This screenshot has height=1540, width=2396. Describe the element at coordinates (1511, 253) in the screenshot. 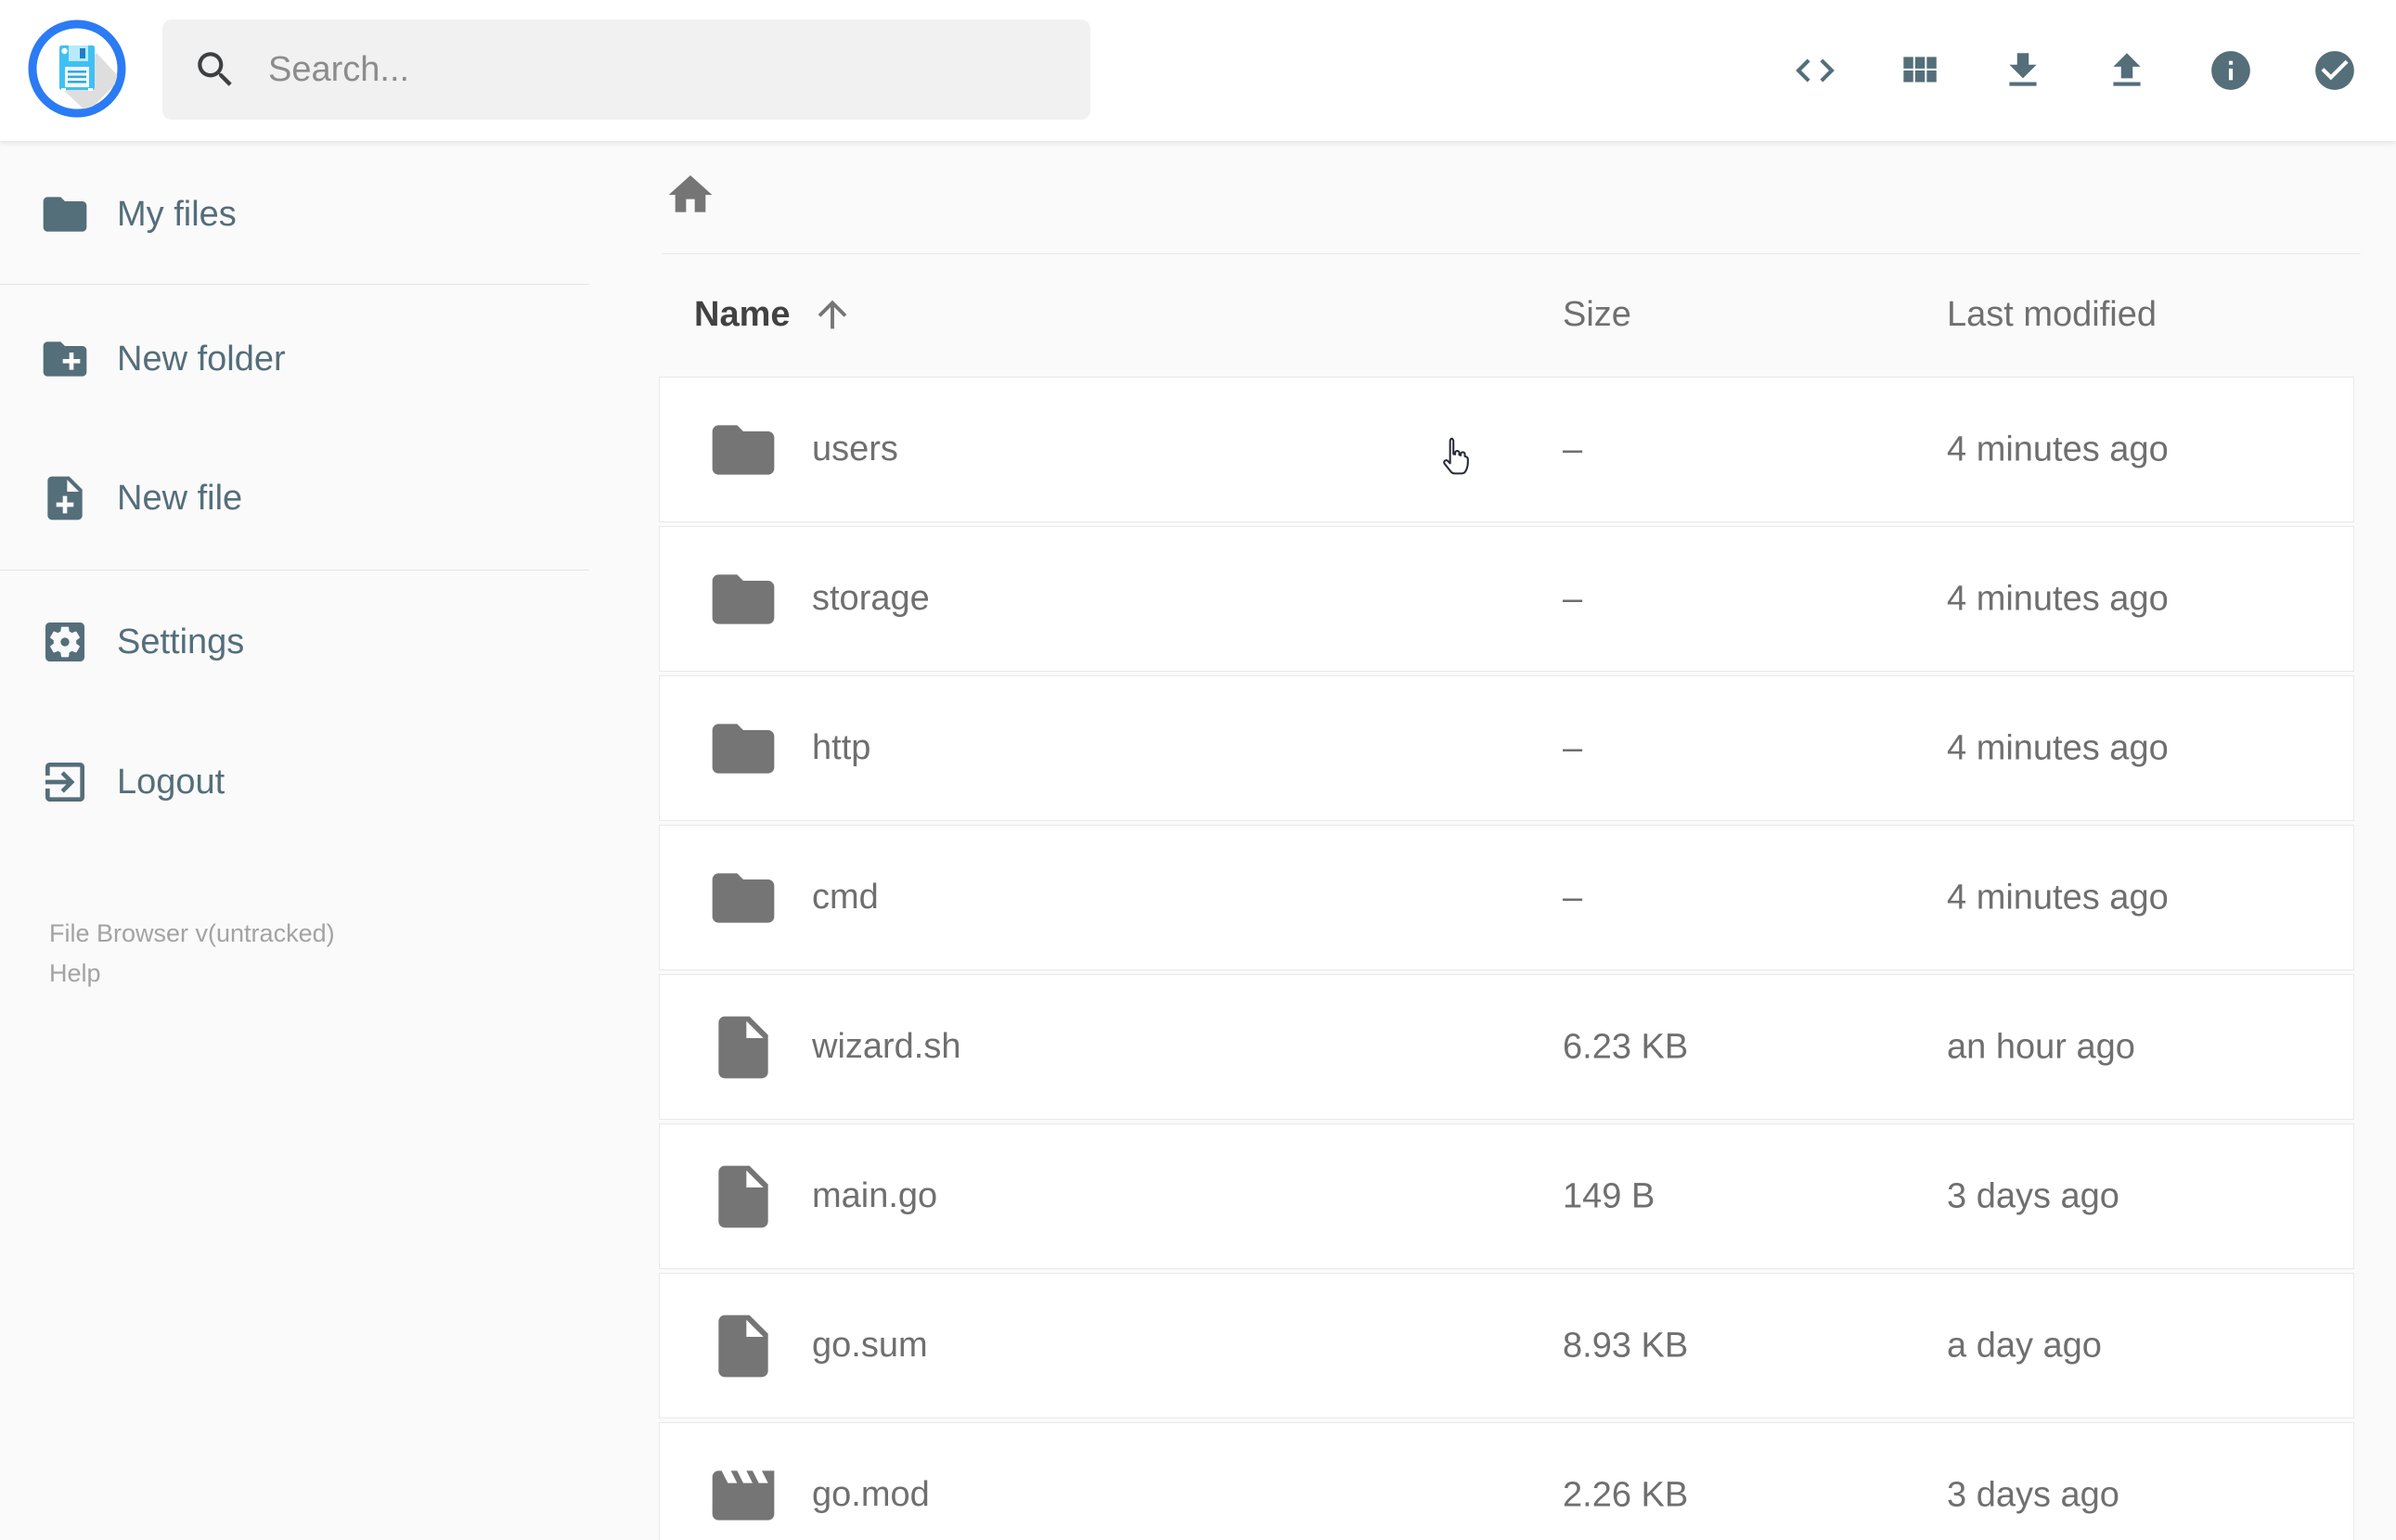

I see `breadcrumb-divider` at that location.